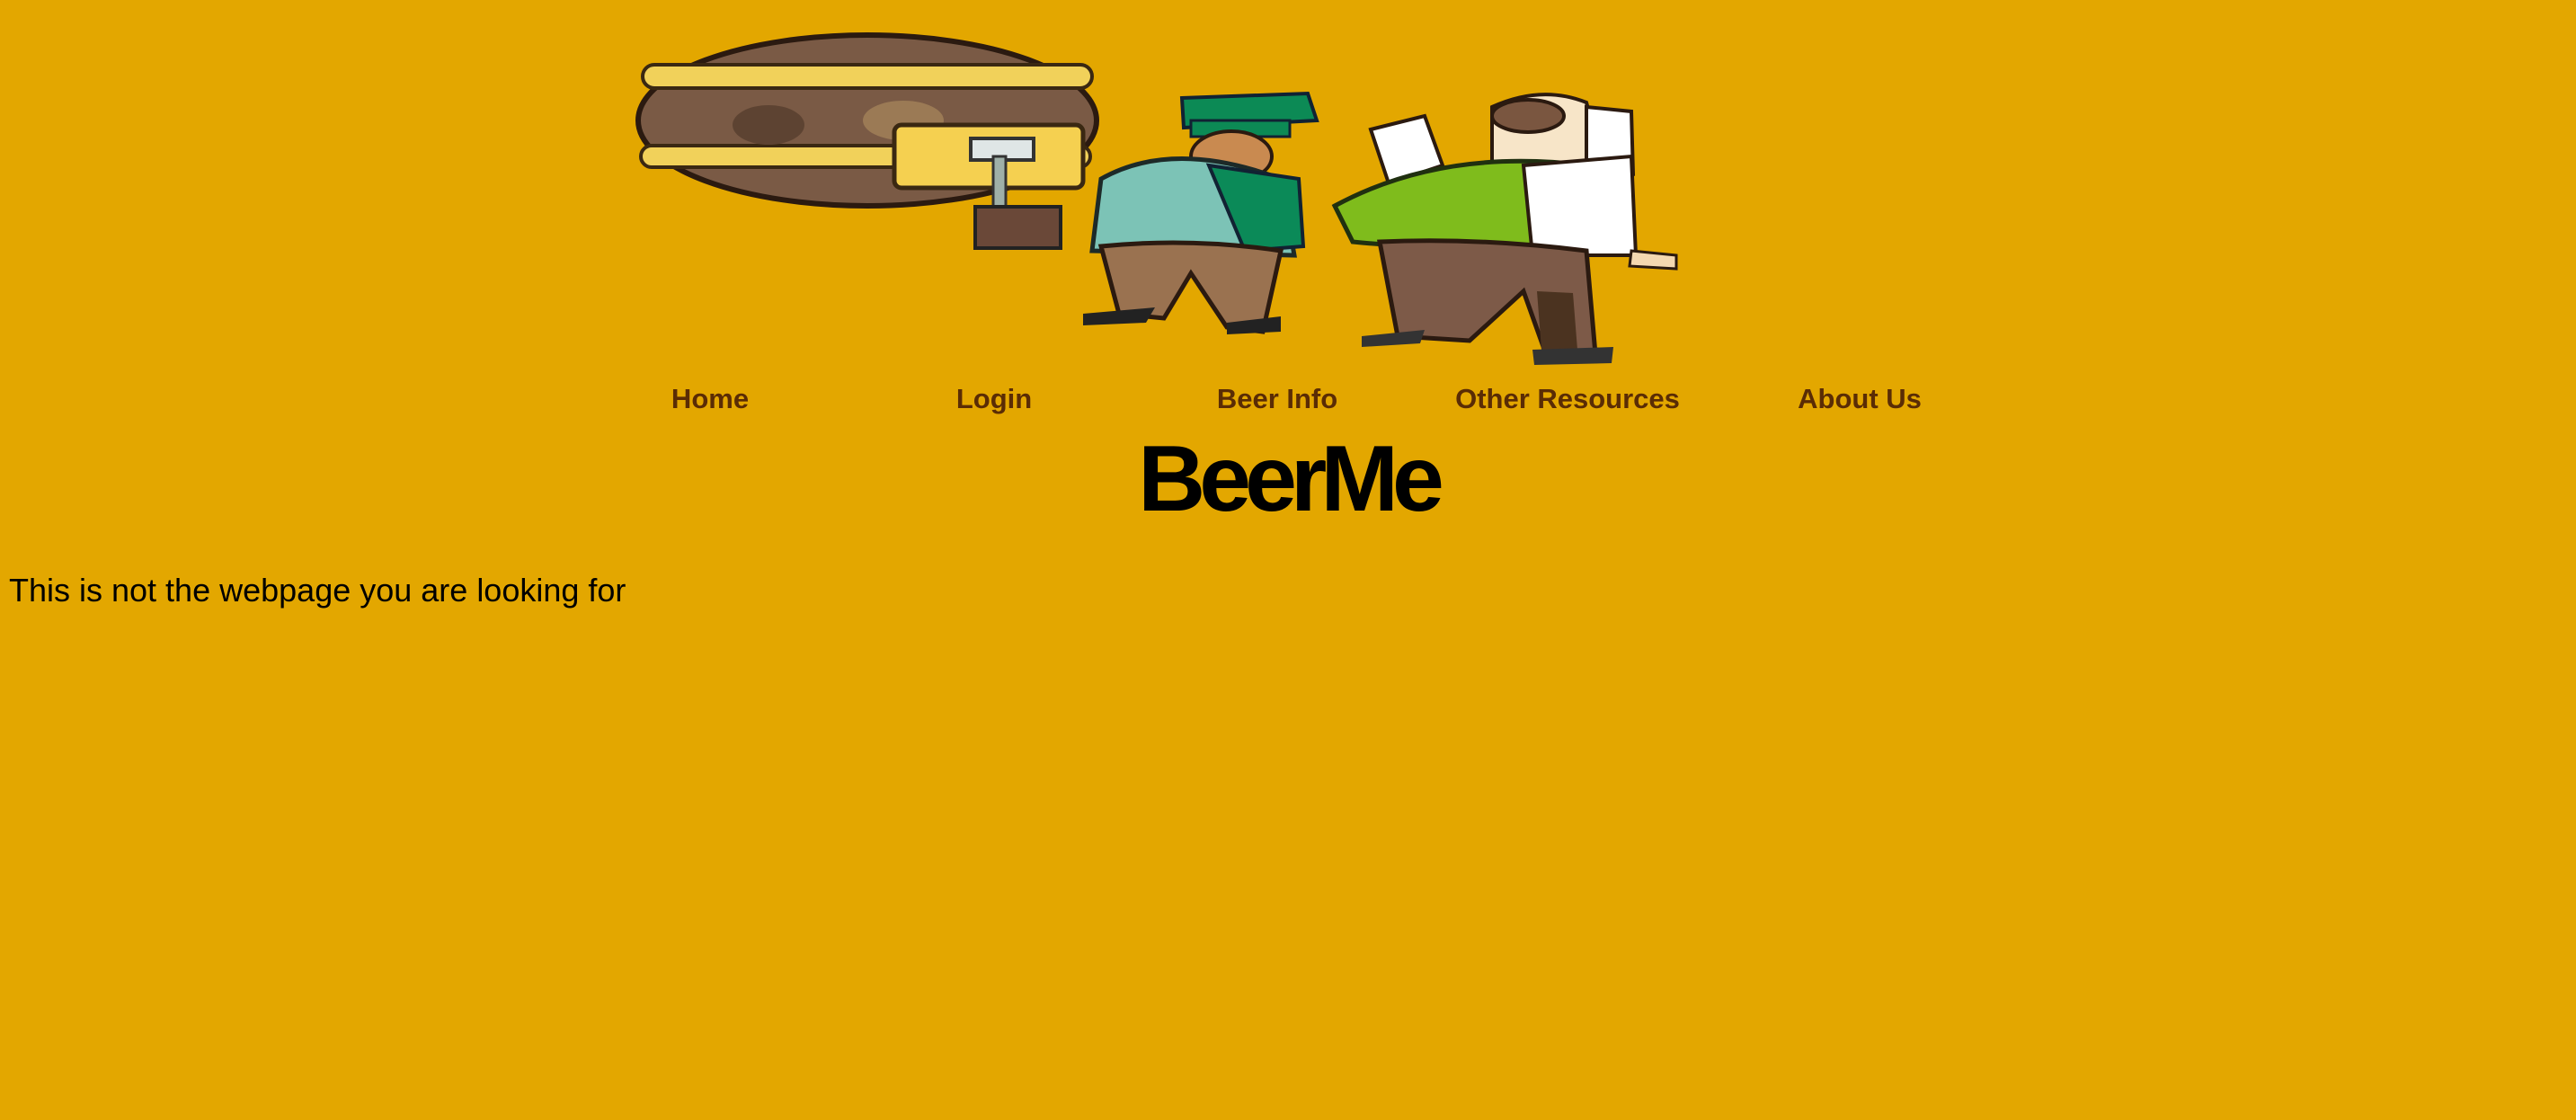 The image size is (2576, 1120). What do you see at coordinates (1860, 399) in the screenshot?
I see `nav-link-about-us: About Us` at bounding box center [1860, 399].